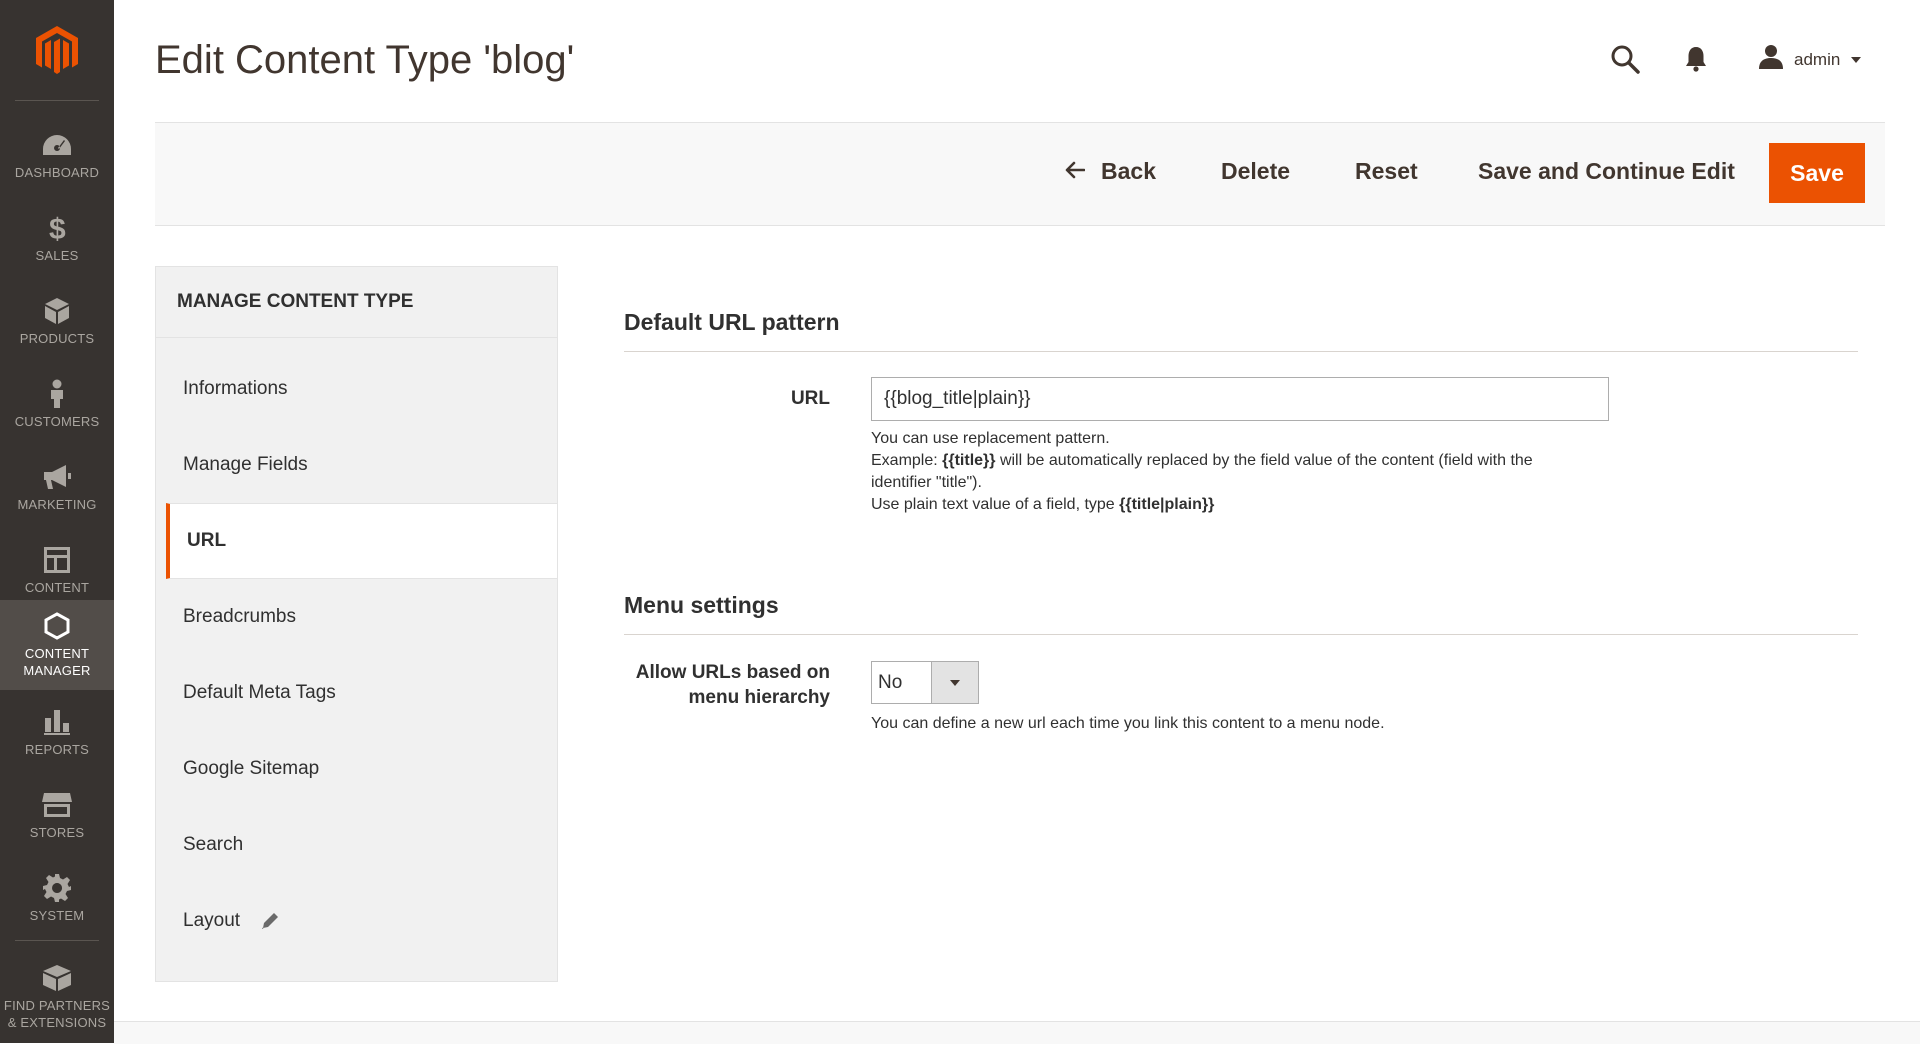 The width and height of the screenshot is (1920, 1044). What do you see at coordinates (57, 504) in the screenshot?
I see `nav-label: MARKETING` at bounding box center [57, 504].